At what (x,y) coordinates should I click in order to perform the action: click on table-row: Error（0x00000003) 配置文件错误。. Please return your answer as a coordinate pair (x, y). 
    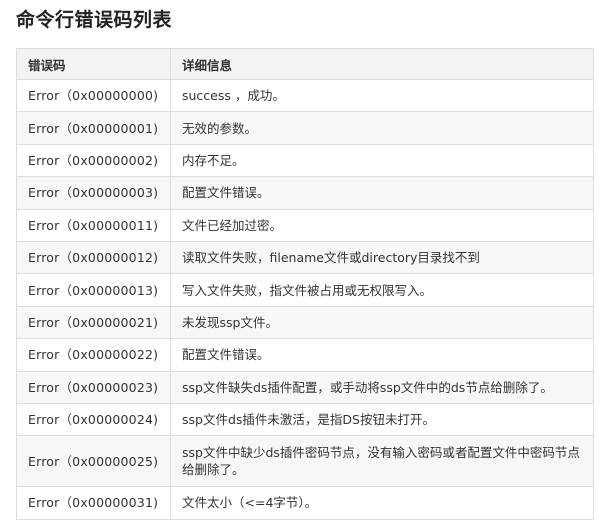
    Looking at the image, I should click on (305, 193).